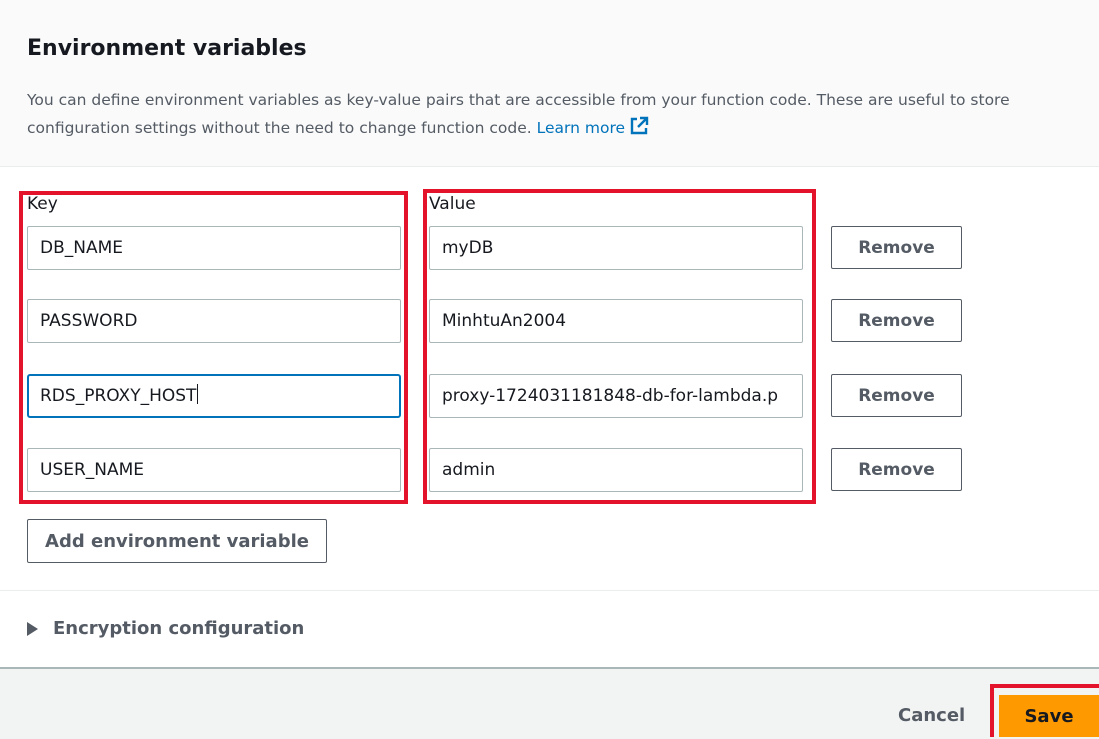  What do you see at coordinates (214, 470) in the screenshot?
I see `key-input-user-name: USER_NAME` at bounding box center [214, 470].